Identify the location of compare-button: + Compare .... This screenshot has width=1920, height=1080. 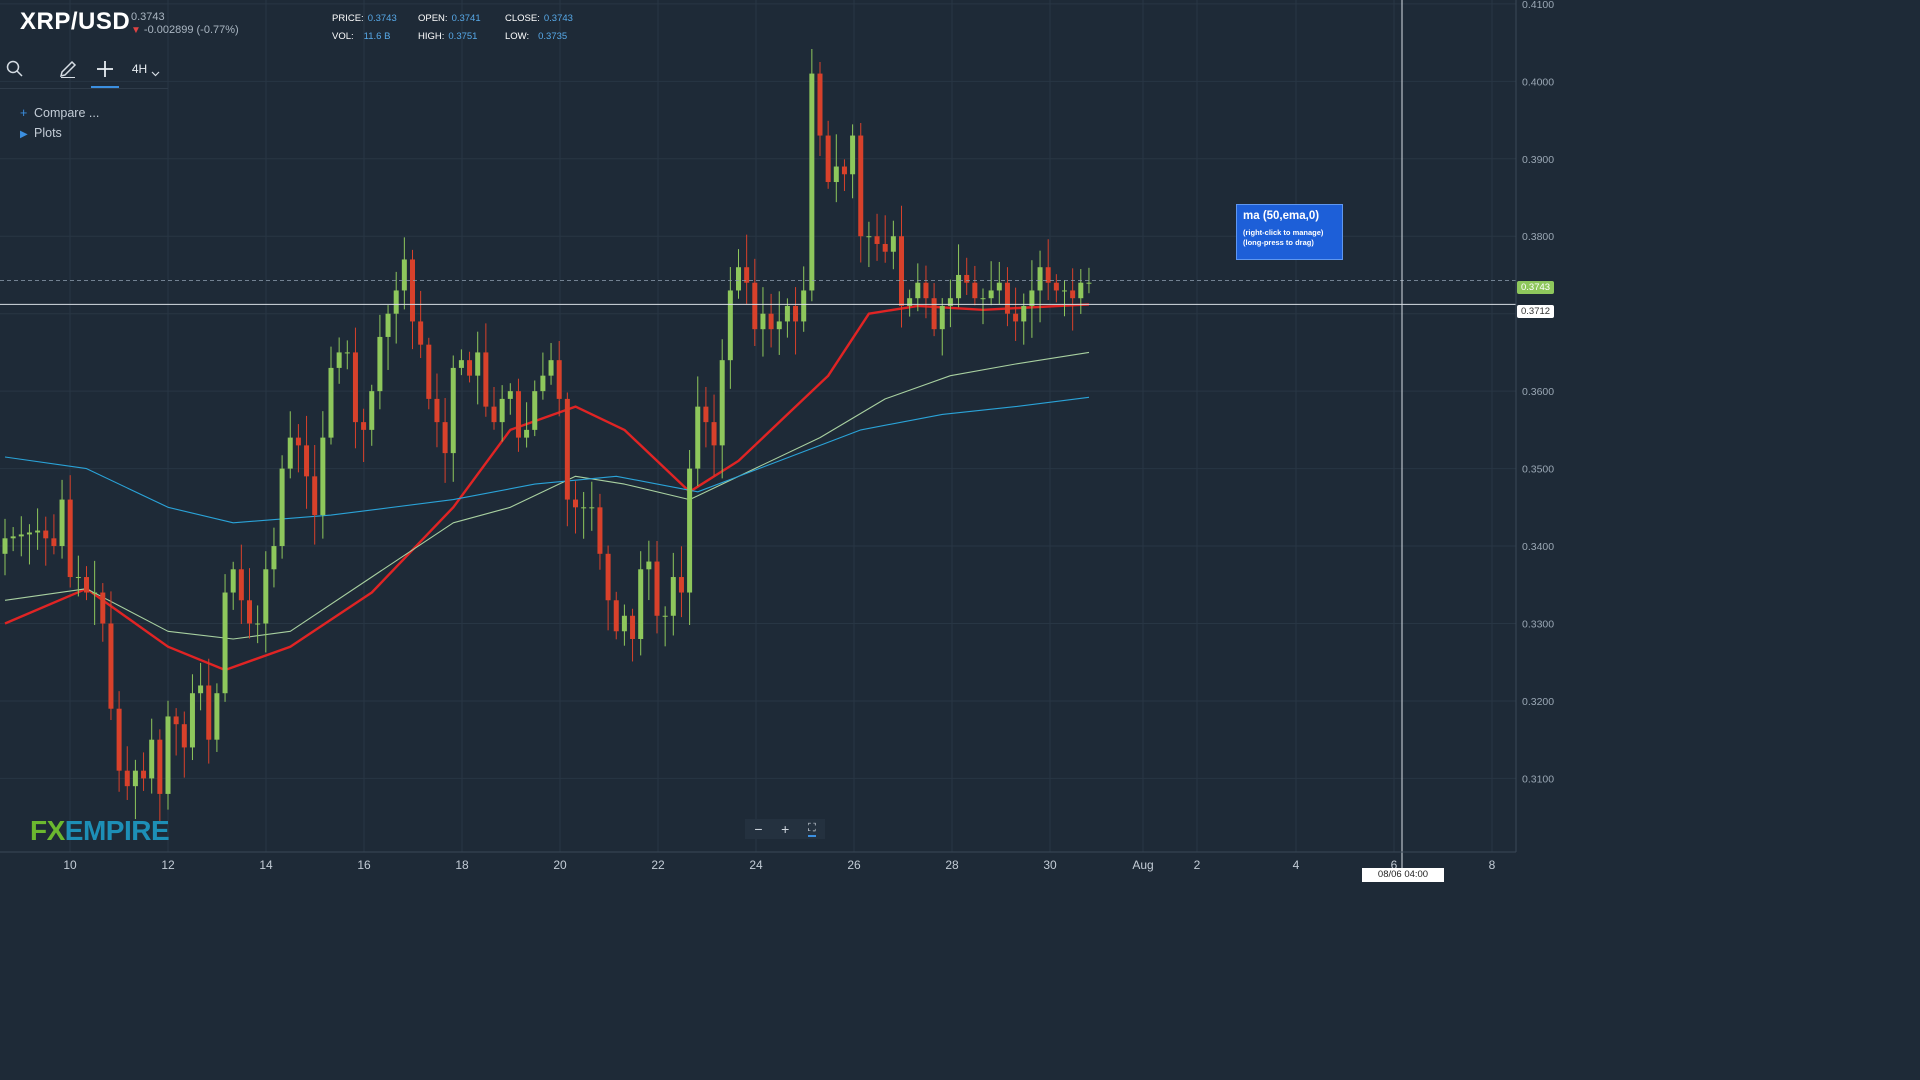
(59, 113).